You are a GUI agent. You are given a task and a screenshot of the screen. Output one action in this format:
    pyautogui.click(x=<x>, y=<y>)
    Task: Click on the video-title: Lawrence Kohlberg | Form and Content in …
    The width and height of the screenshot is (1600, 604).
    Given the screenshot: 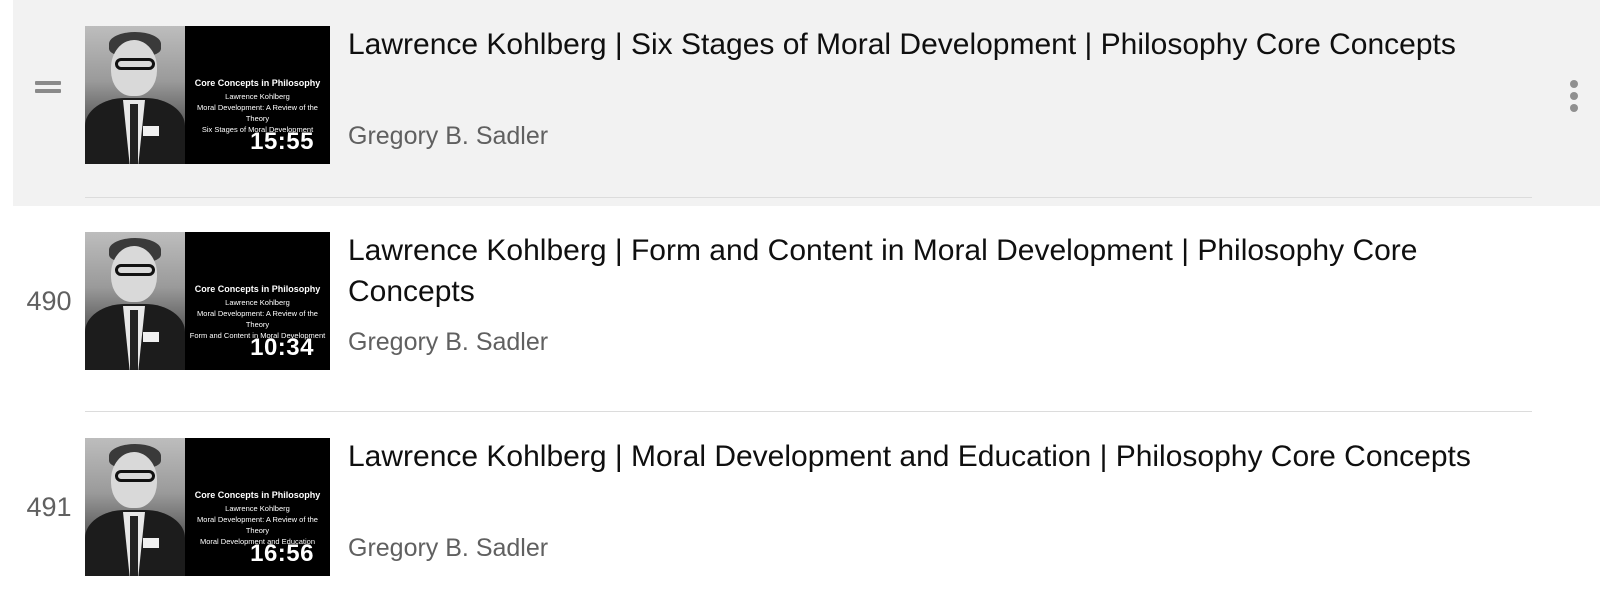 What is the action you would take?
    pyautogui.click(x=943, y=271)
    